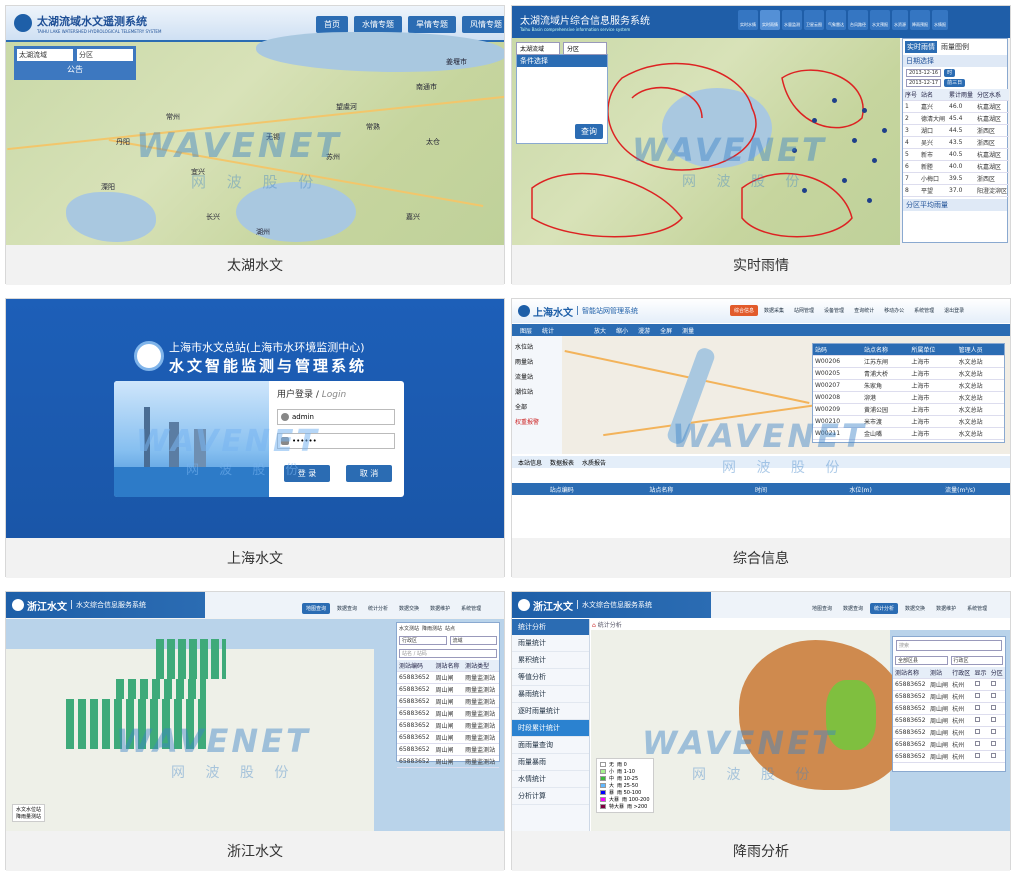 This screenshot has width=1017, height=874. I want to click on table-row: 2 德清大闸 45.4 杭嘉湖区, so click(956, 118).